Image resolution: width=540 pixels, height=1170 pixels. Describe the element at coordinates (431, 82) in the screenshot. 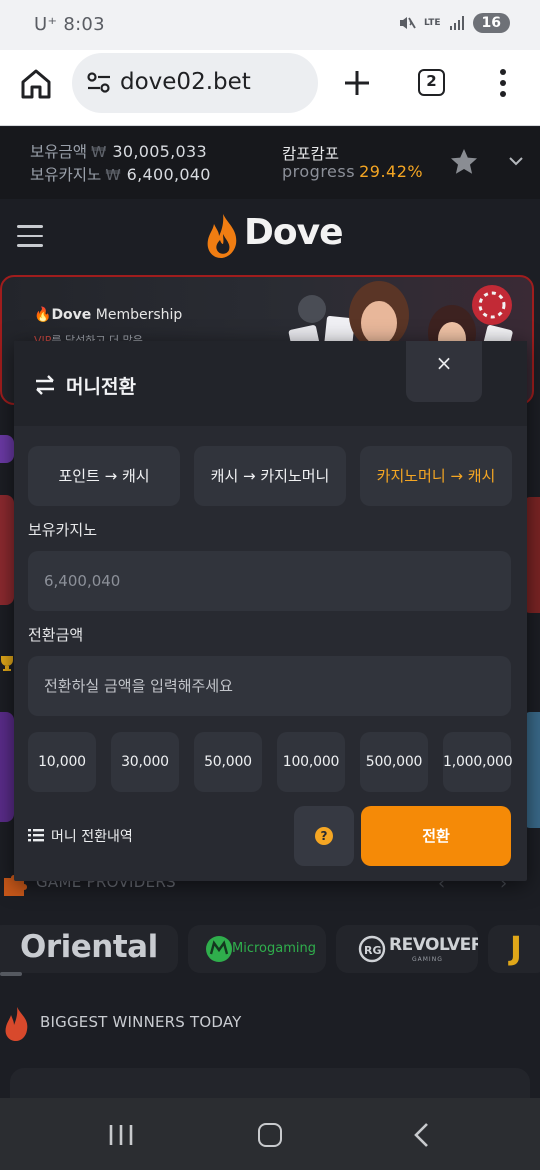

I see `tab-switcher-button: 2` at that location.